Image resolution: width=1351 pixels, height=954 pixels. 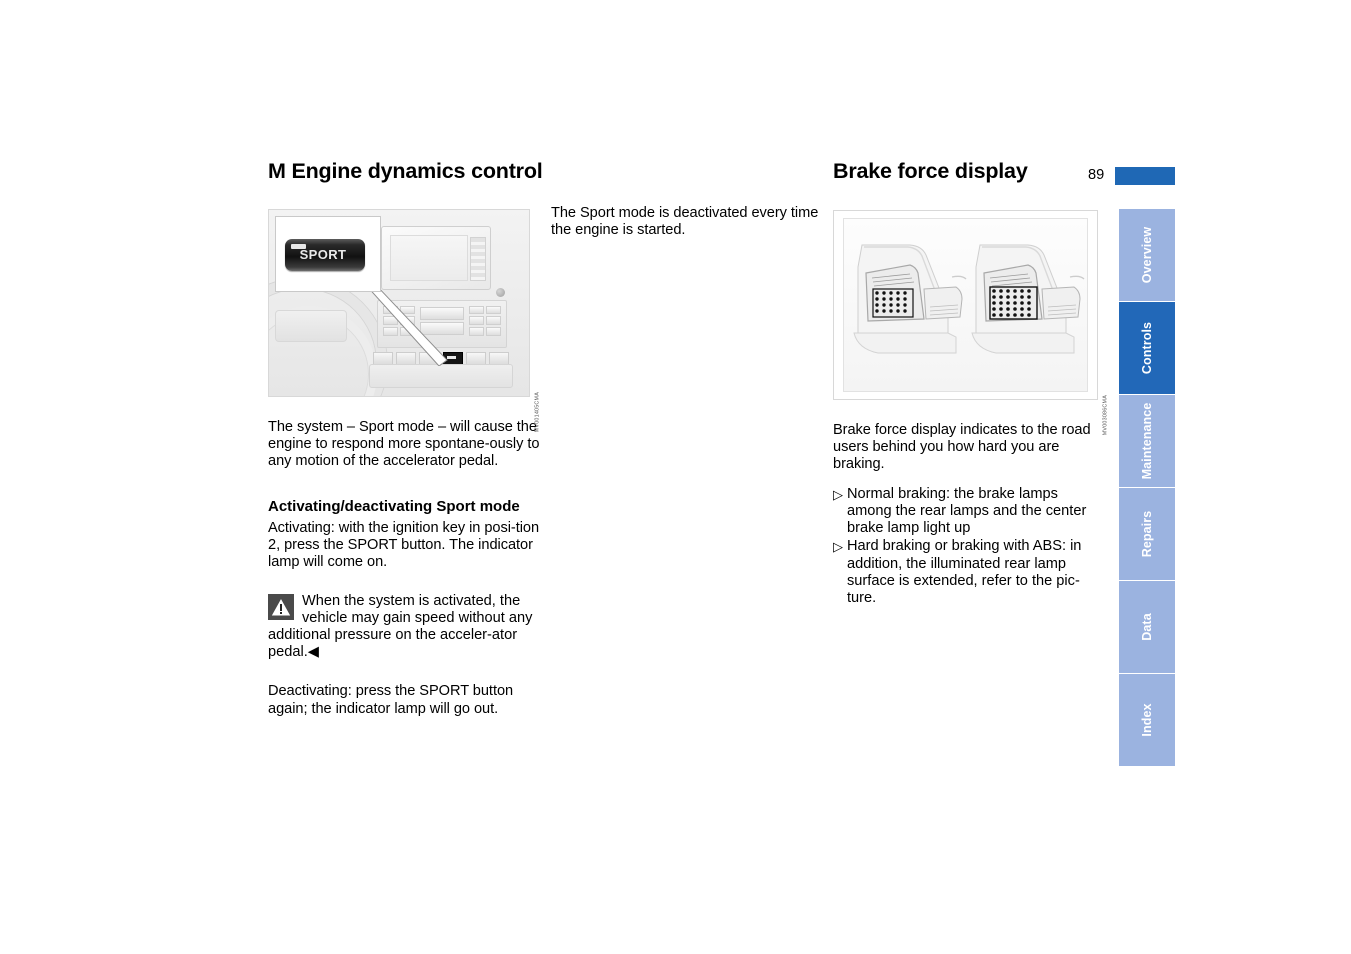 I want to click on rear-lamp-normal-braking, so click(x=910, y=299).